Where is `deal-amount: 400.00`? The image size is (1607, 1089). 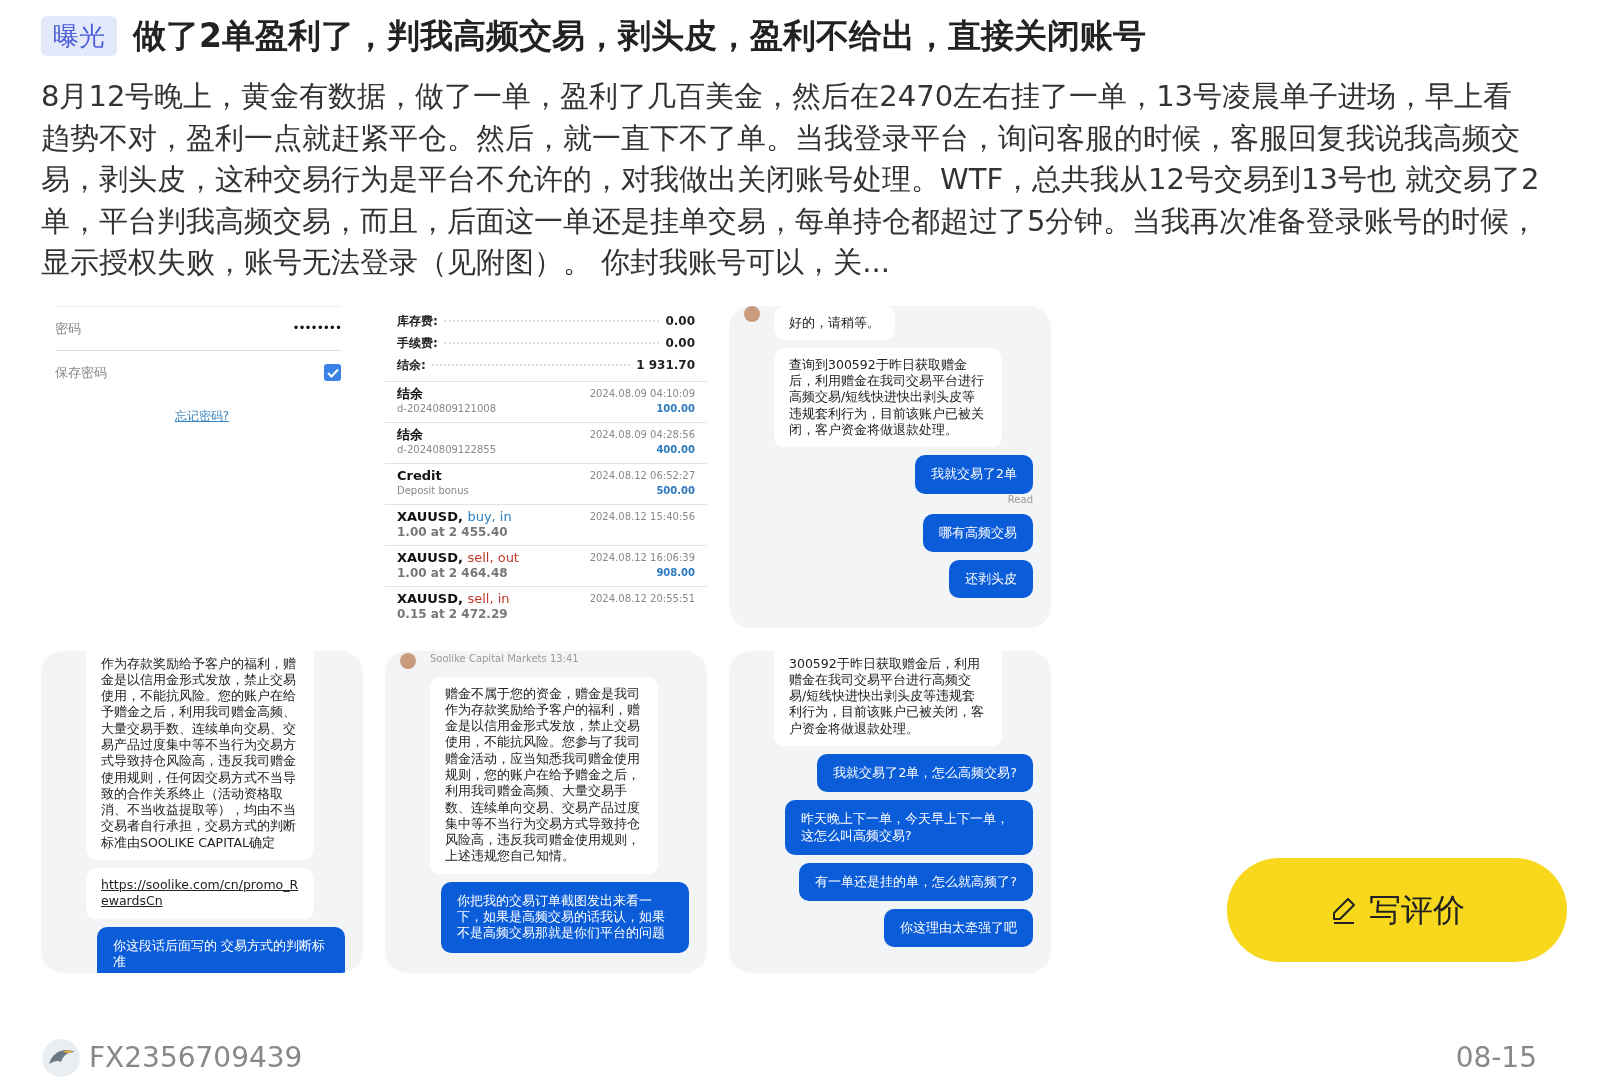
deal-amount: 400.00 is located at coordinates (675, 450).